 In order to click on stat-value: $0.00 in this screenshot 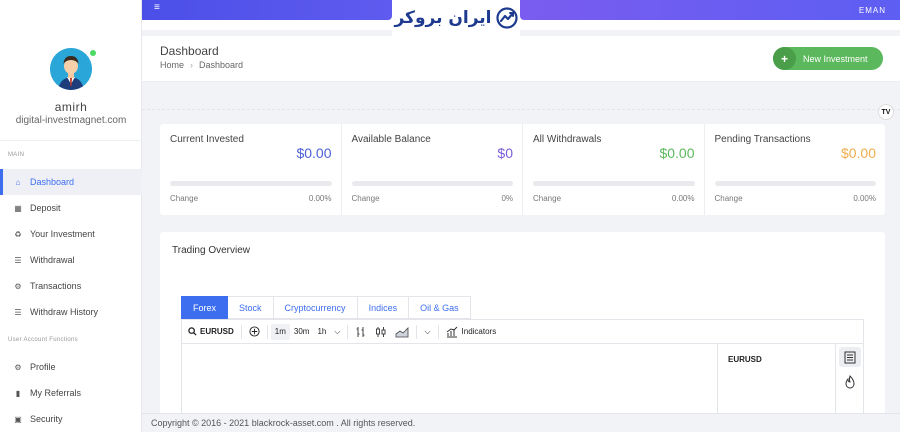, I will do `click(314, 153)`.